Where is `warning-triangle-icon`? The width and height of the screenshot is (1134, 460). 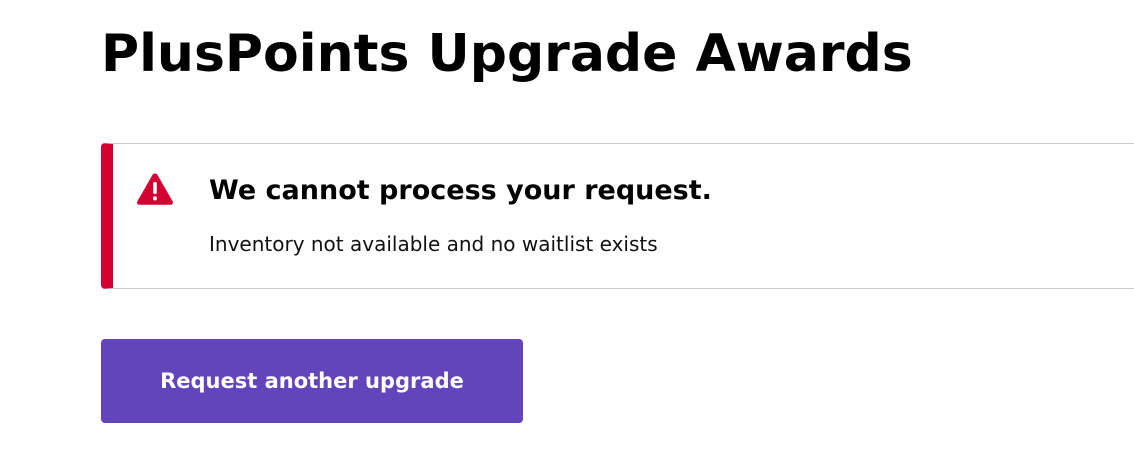
warning-triangle-icon is located at coordinates (155, 189).